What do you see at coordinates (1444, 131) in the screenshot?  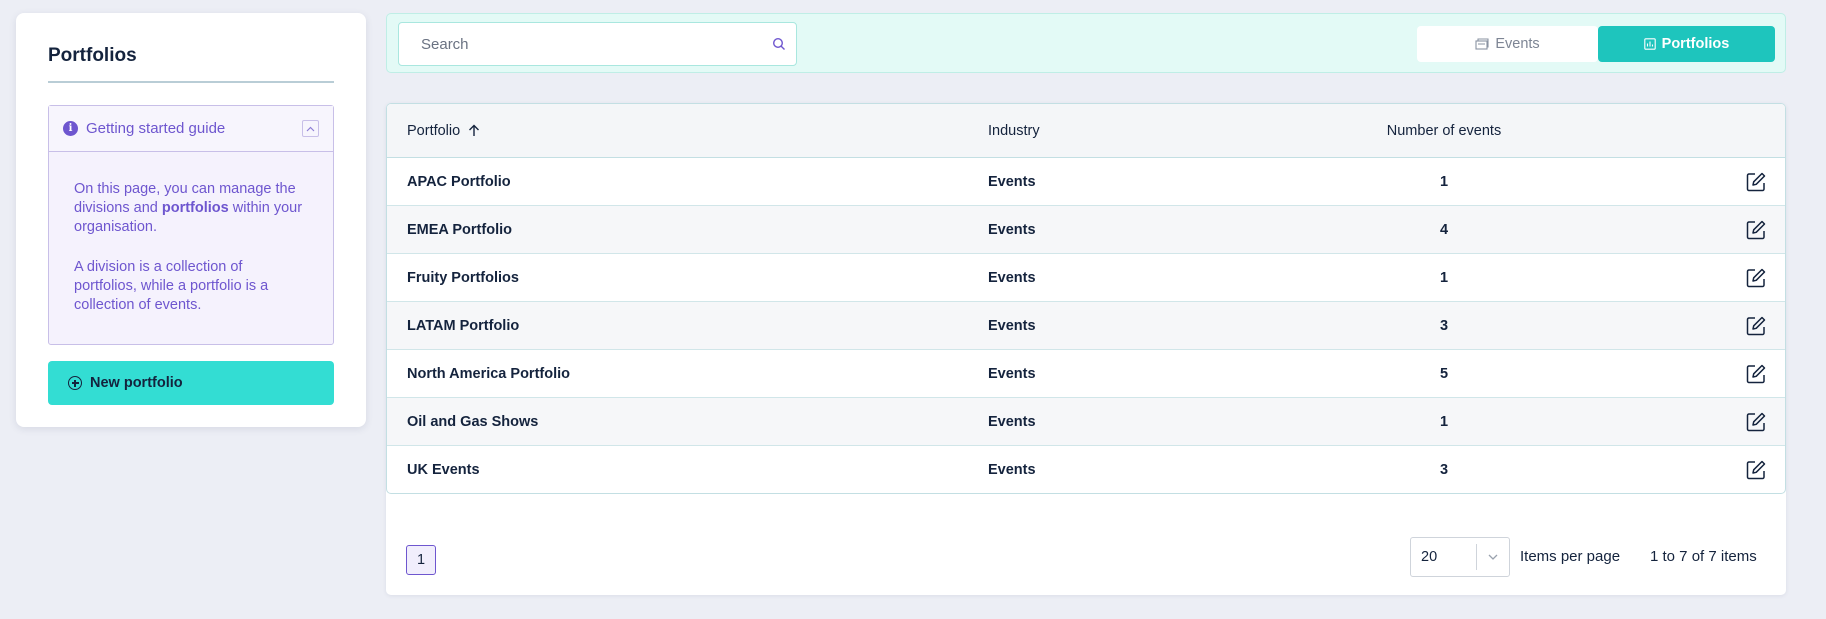 I see `column-header-events: Number of events` at bounding box center [1444, 131].